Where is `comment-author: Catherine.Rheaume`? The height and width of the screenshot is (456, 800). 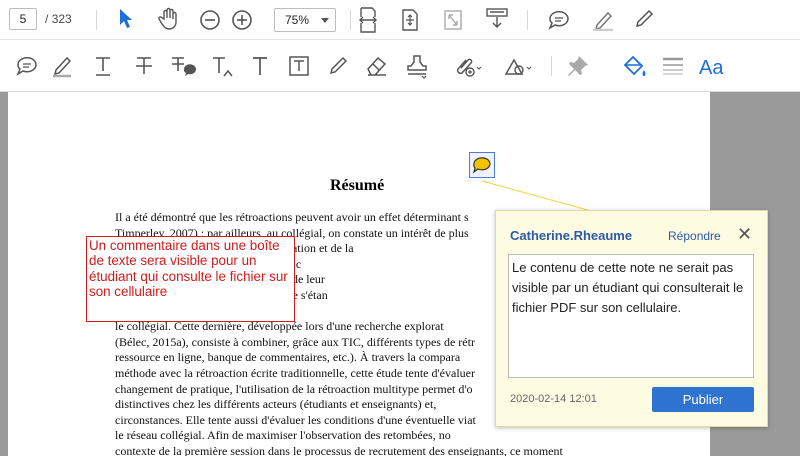
comment-author: Catherine.Rheaume is located at coordinates (571, 235).